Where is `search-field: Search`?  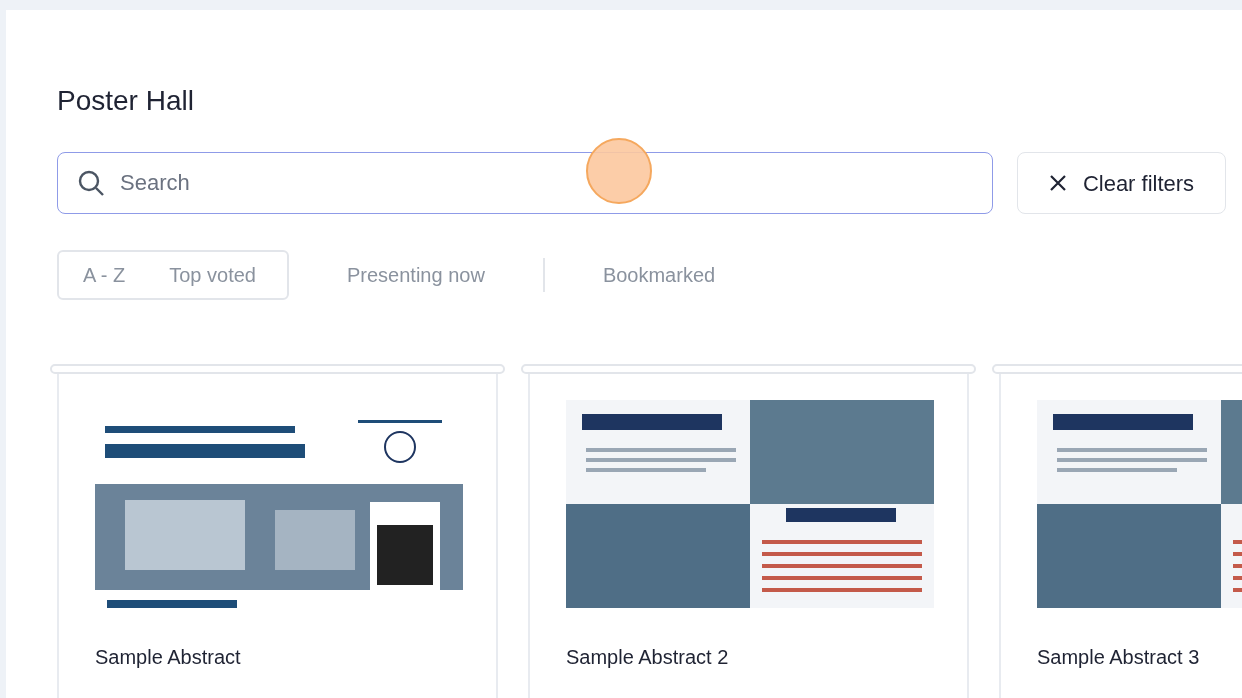
search-field: Search is located at coordinates (525, 183).